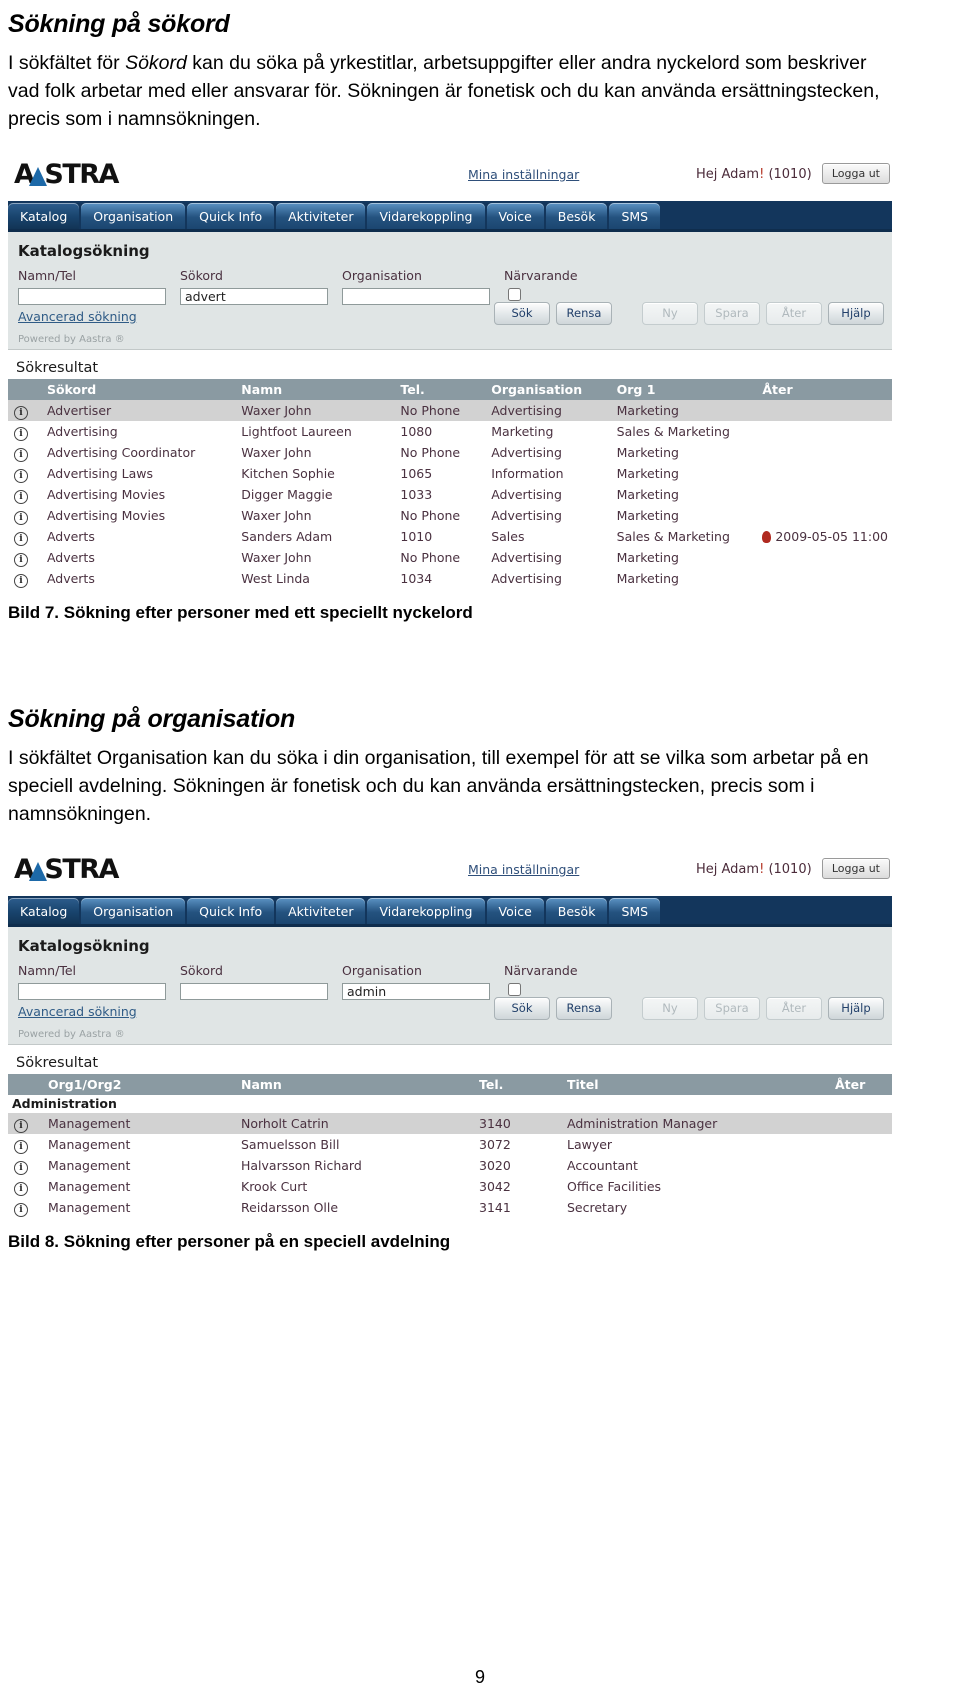  What do you see at coordinates (635, 216) in the screenshot?
I see `tab-sms: SMS` at bounding box center [635, 216].